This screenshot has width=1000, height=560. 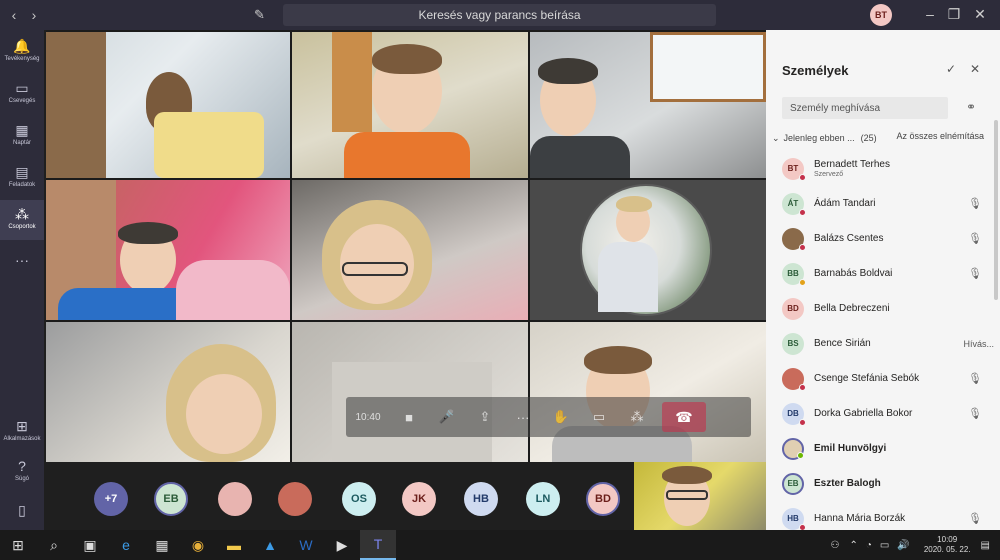 What do you see at coordinates (865, 108) in the screenshot?
I see `invite-person-input: Személy meghívása` at bounding box center [865, 108].